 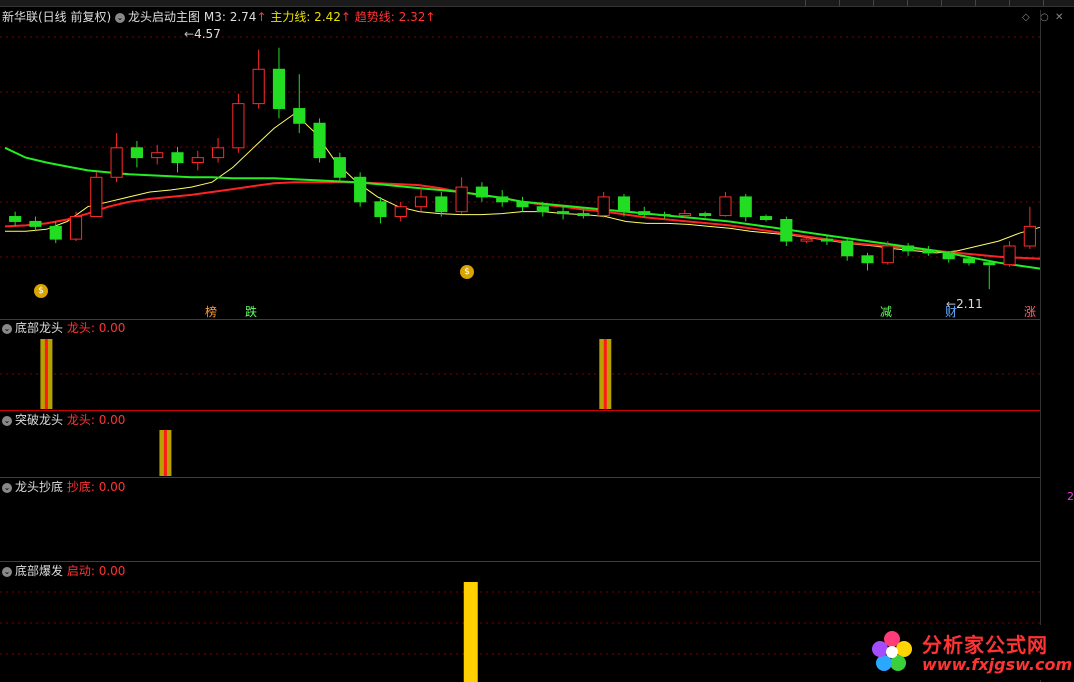 I want to click on signal-label-zhang: 涨, so click(x=1030, y=312).